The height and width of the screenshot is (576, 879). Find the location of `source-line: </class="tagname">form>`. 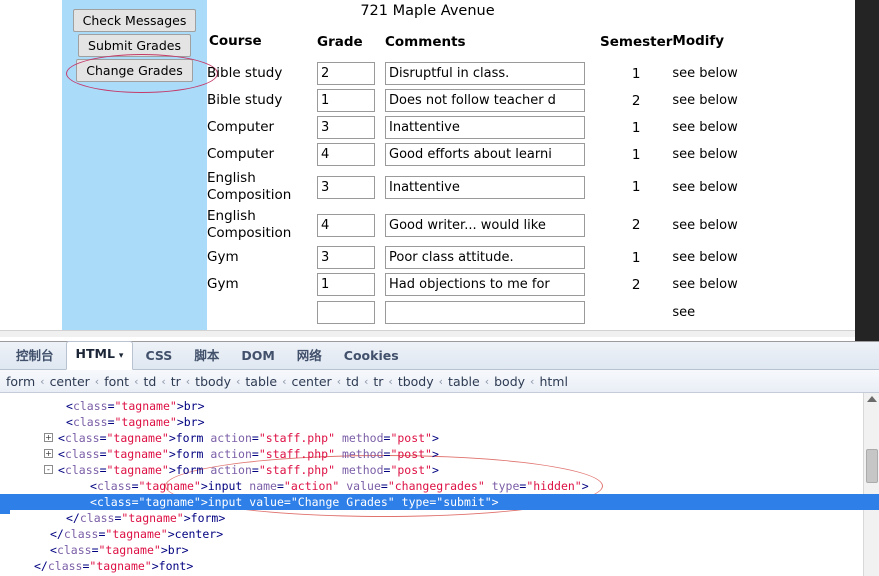

source-line: </class="tagname">form> is located at coordinates (439, 518).